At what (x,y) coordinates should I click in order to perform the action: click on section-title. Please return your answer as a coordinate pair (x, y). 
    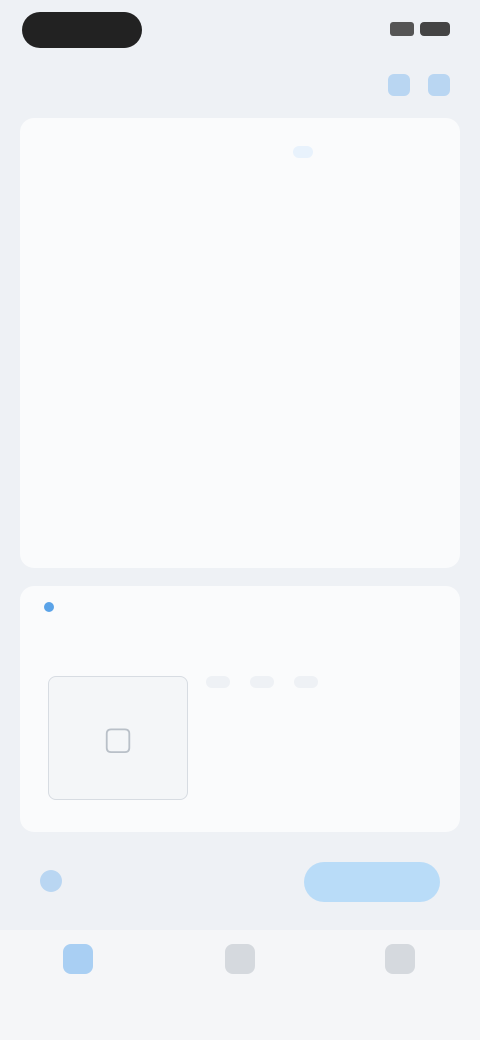
    Looking at the image, I should click on (53, 607).